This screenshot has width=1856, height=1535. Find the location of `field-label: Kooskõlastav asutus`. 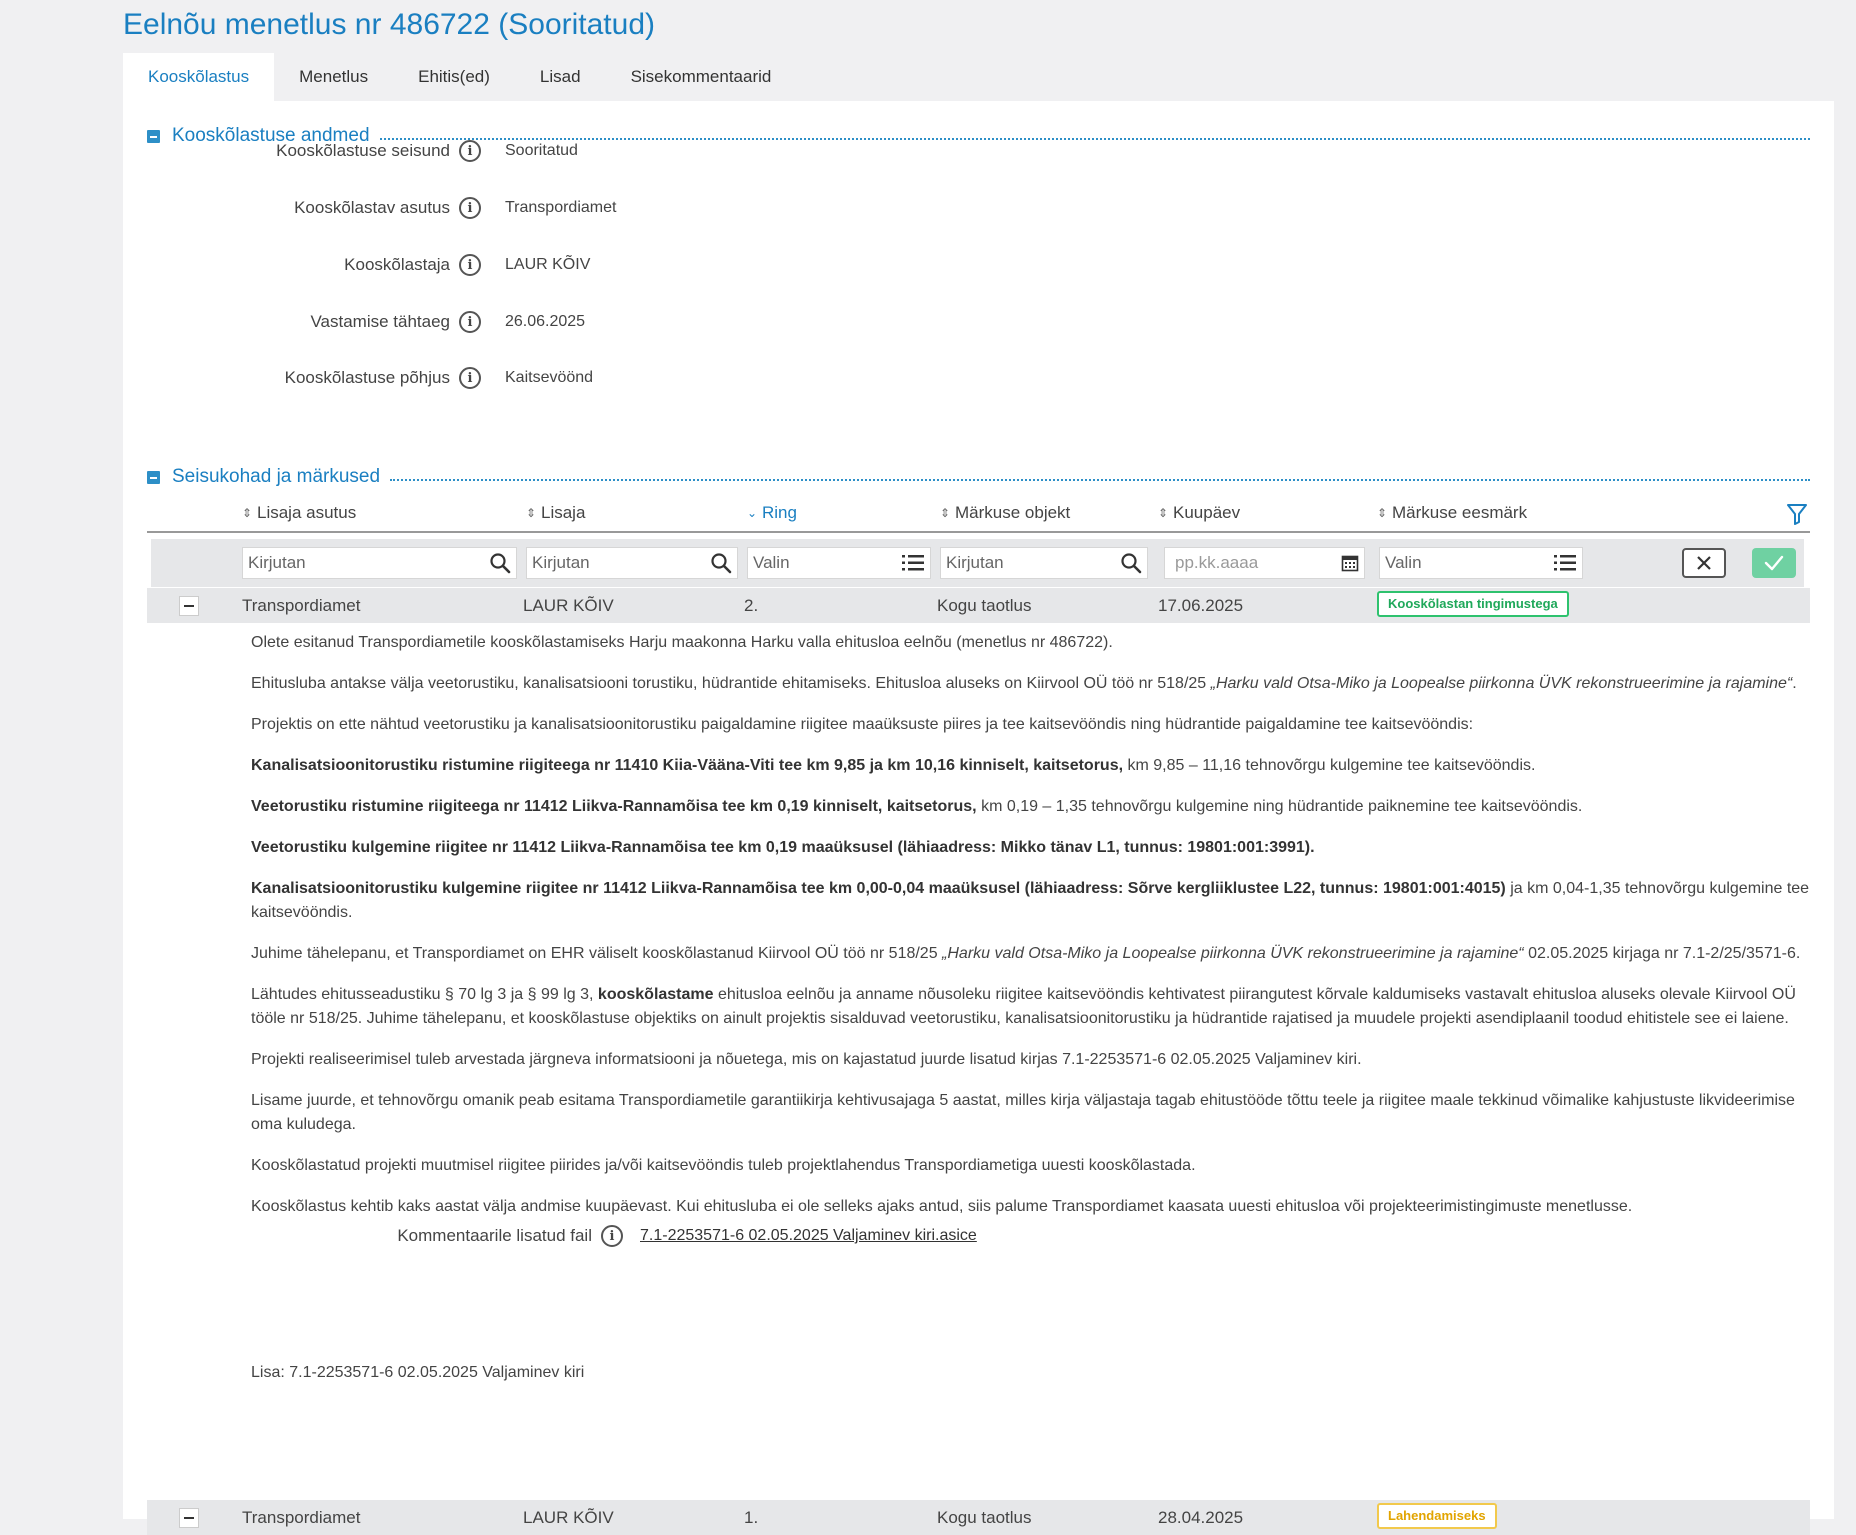

field-label: Kooskõlastav asutus is located at coordinates (372, 207).